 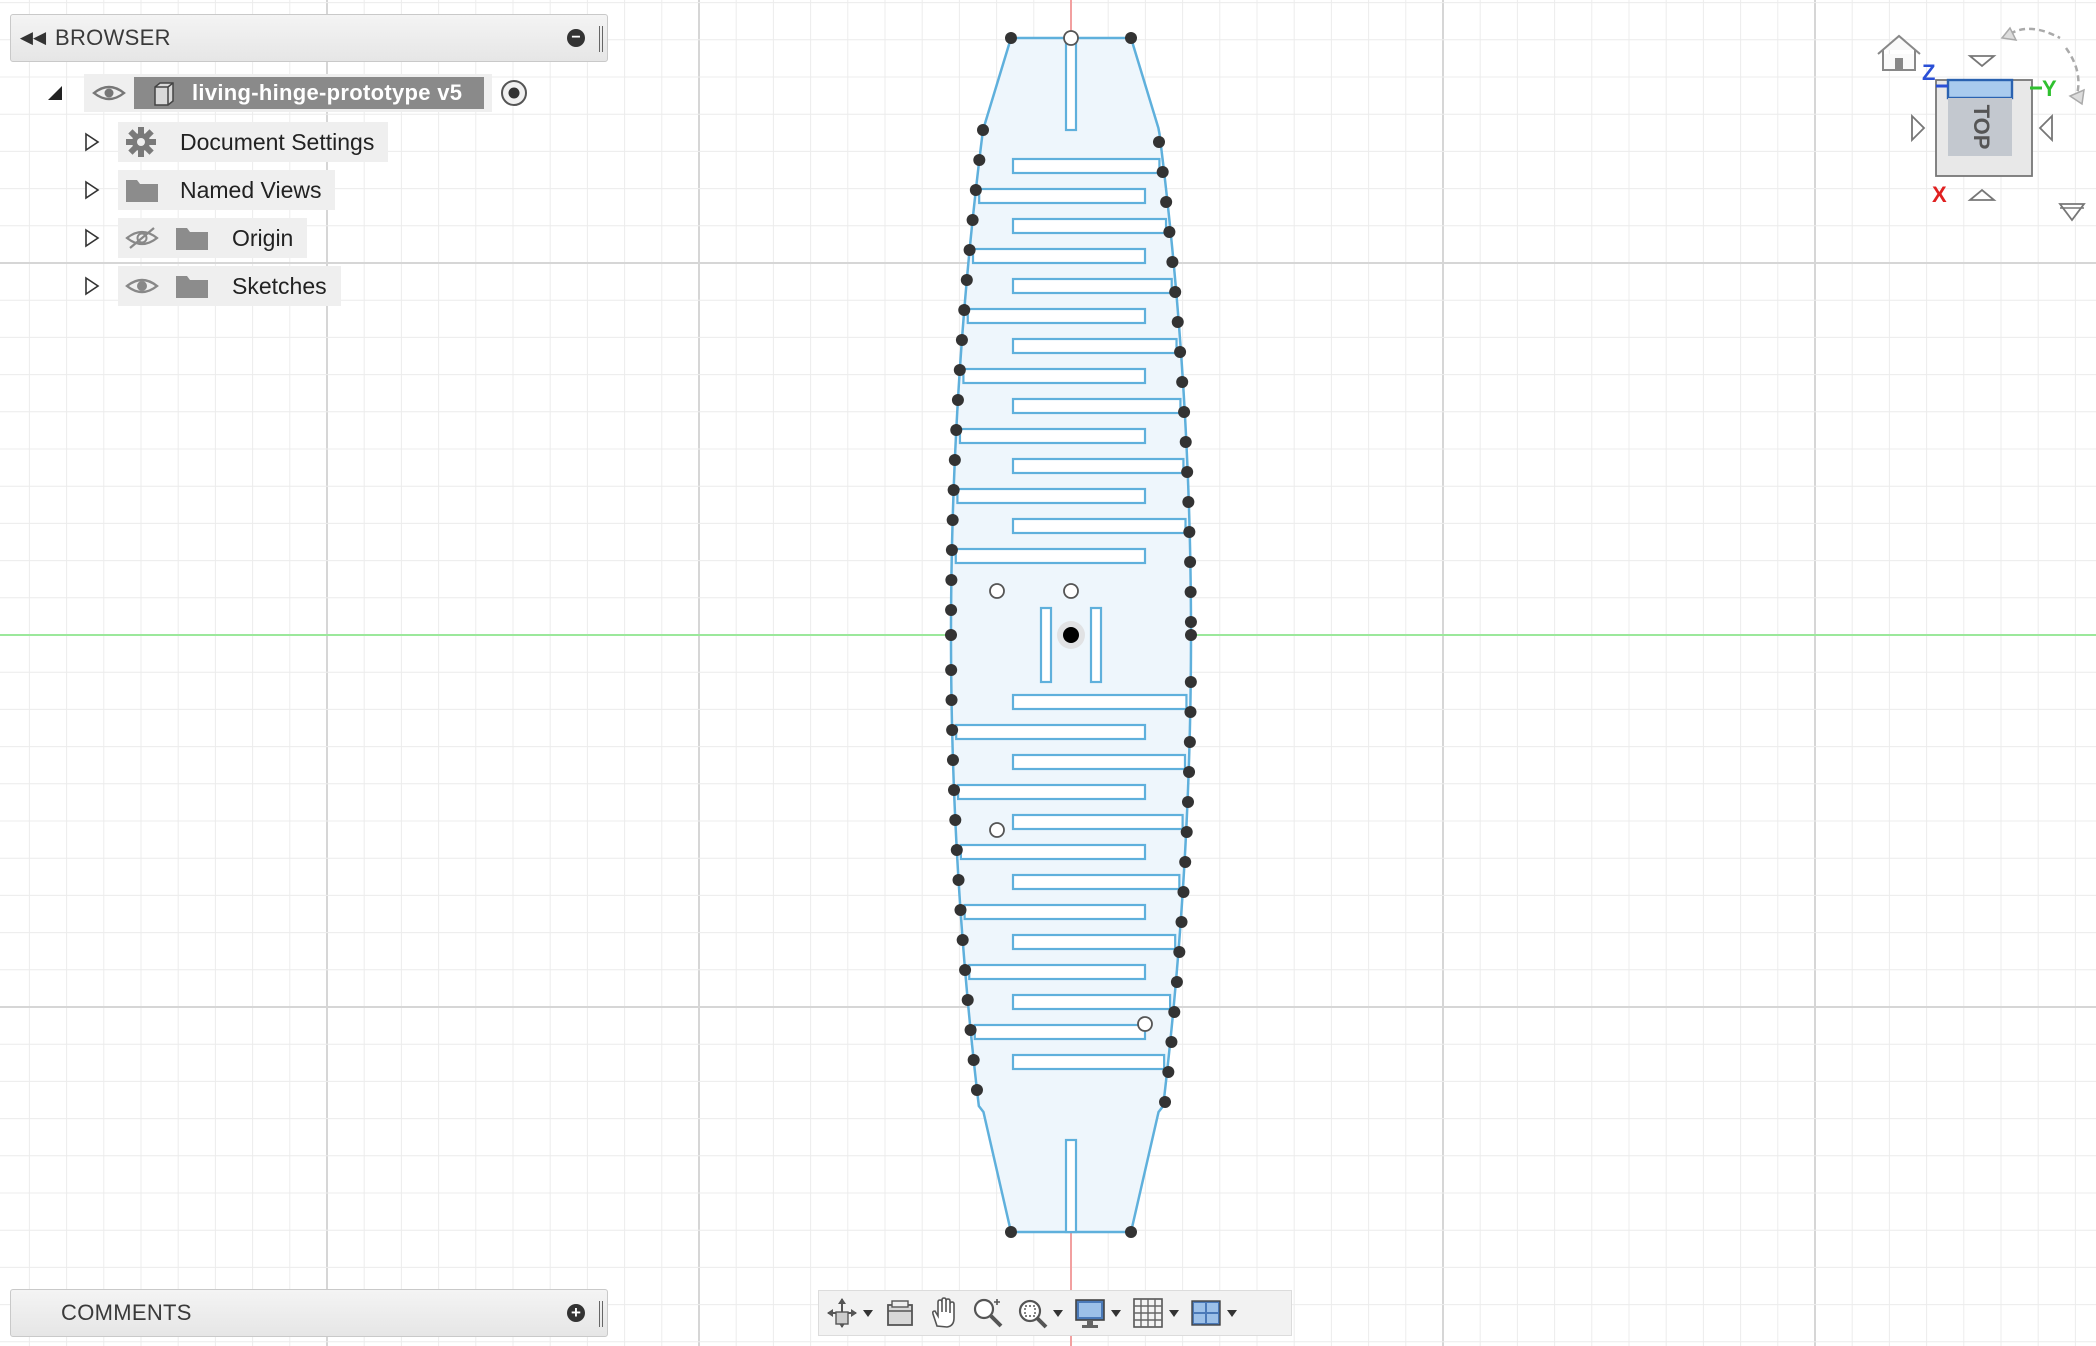 I want to click on living-hinge-sketch, so click(x=1071, y=634).